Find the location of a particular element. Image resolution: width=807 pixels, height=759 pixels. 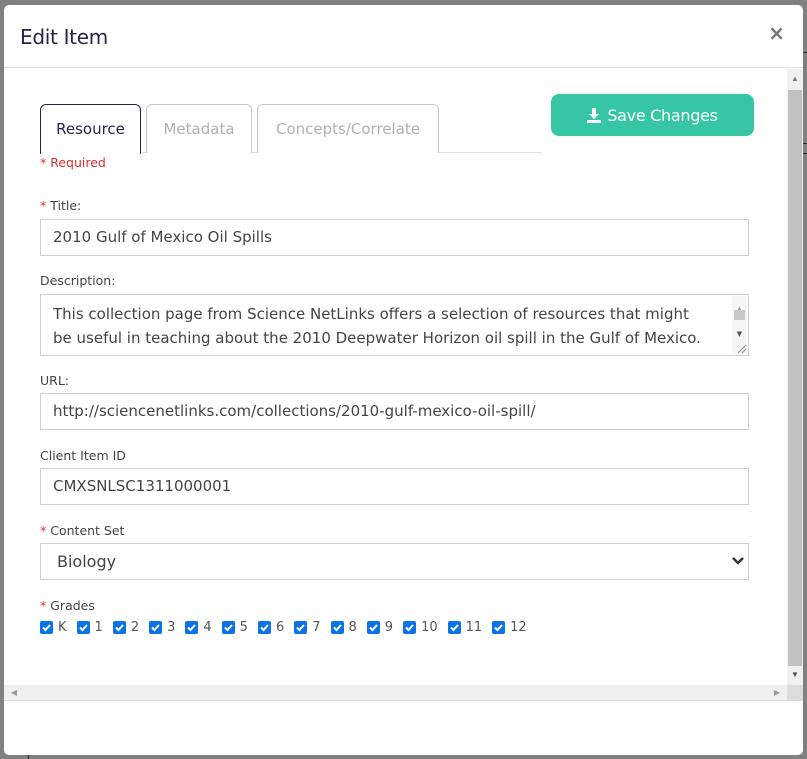

content-set-value: Biology is located at coordinates (87, 561).